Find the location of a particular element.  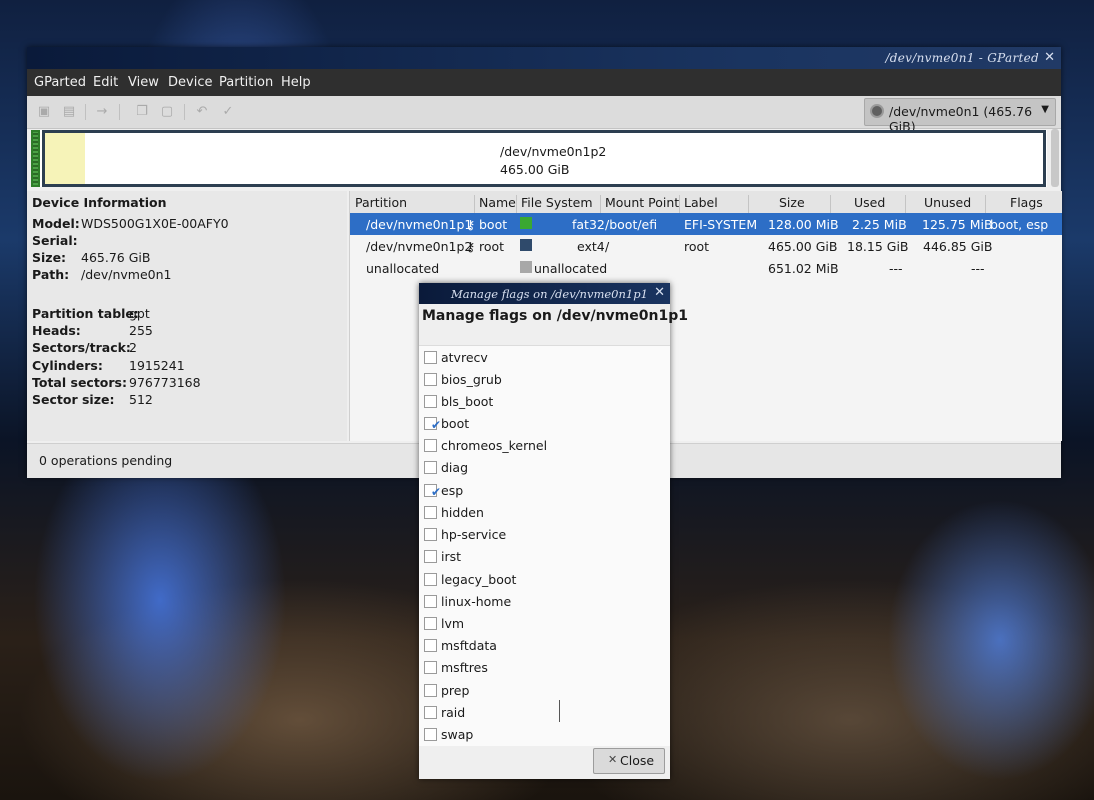

flag-item-diag: diag is located at coordinates (544, 468).